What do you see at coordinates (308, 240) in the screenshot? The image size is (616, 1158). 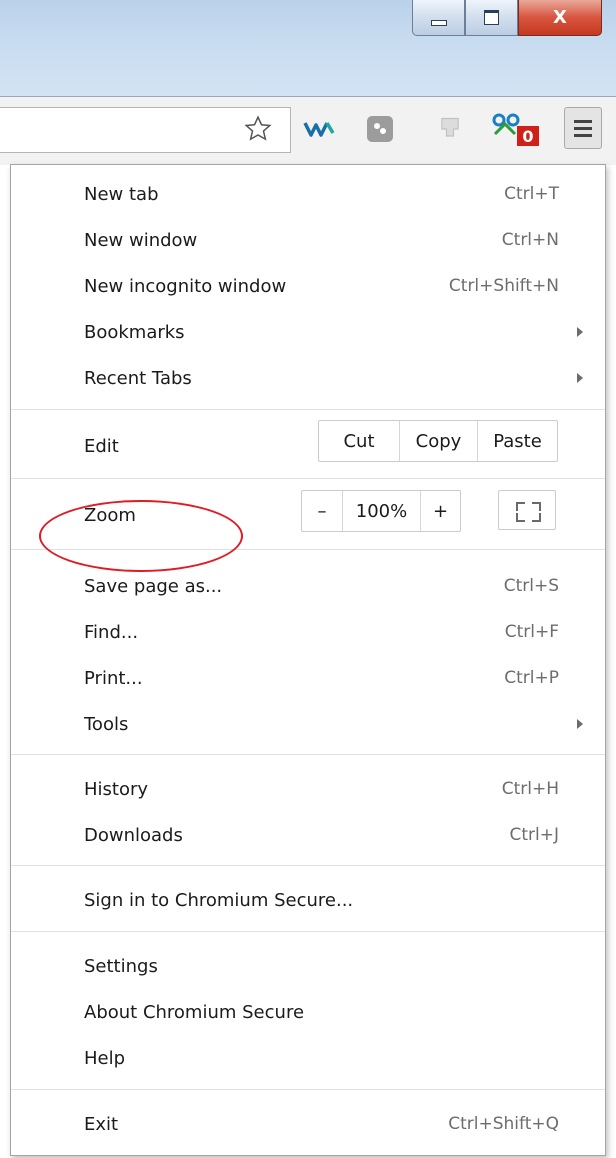 I see `menu-item-new-window: New window Ctrl+N` at bounding box center [308, 240].